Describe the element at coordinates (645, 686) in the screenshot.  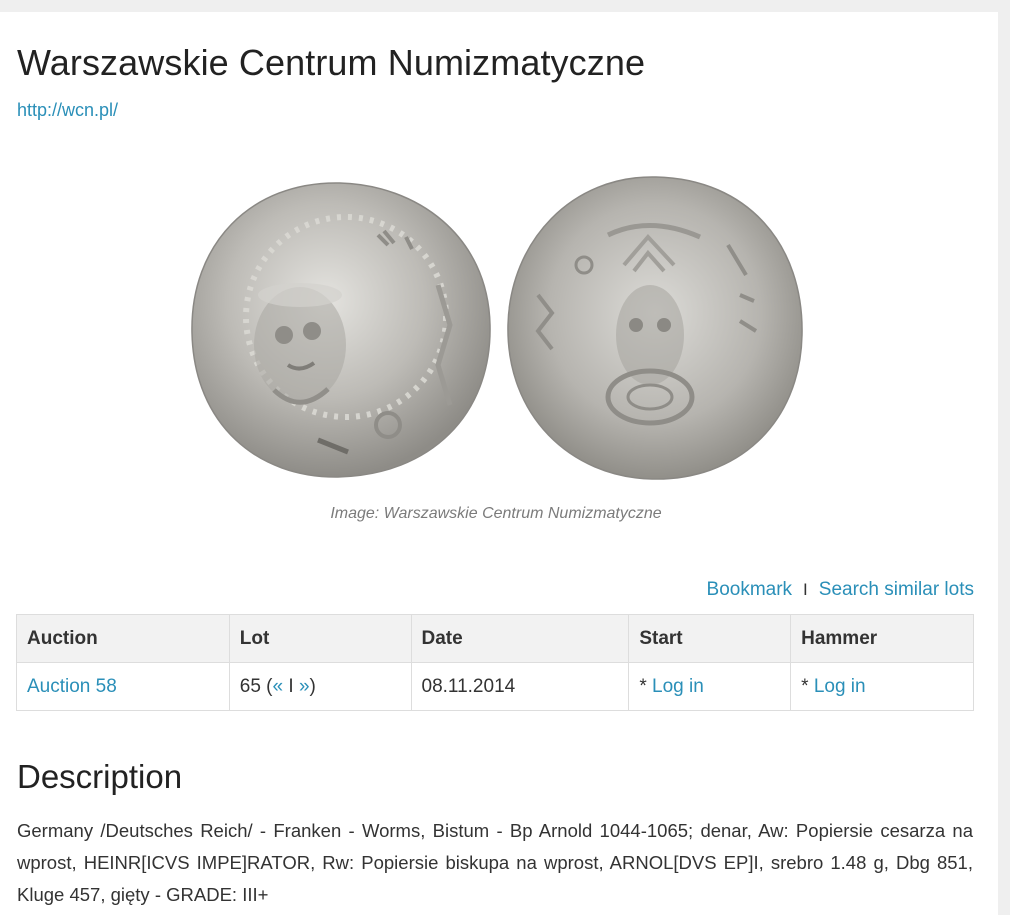
I see `start-prefix: *` at that location.